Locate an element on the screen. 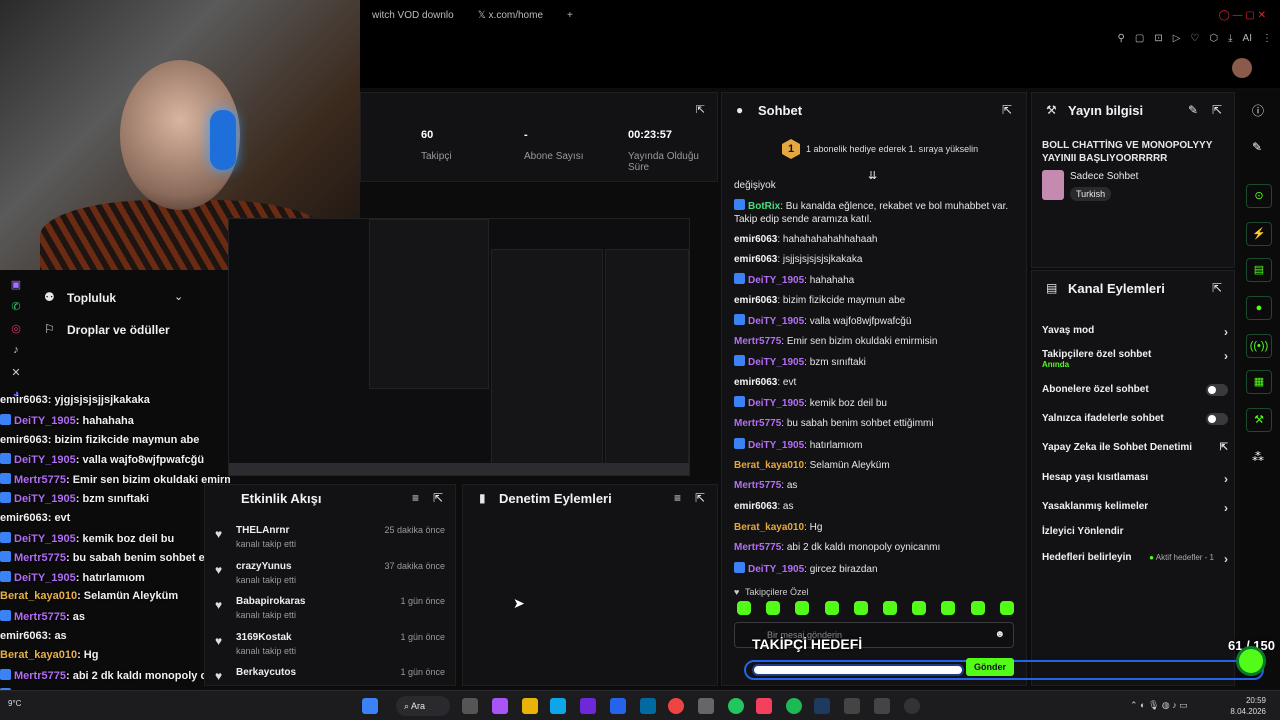 This screenshot has width=1280, height=720. steam-icon is located at coordinates (822, 706).